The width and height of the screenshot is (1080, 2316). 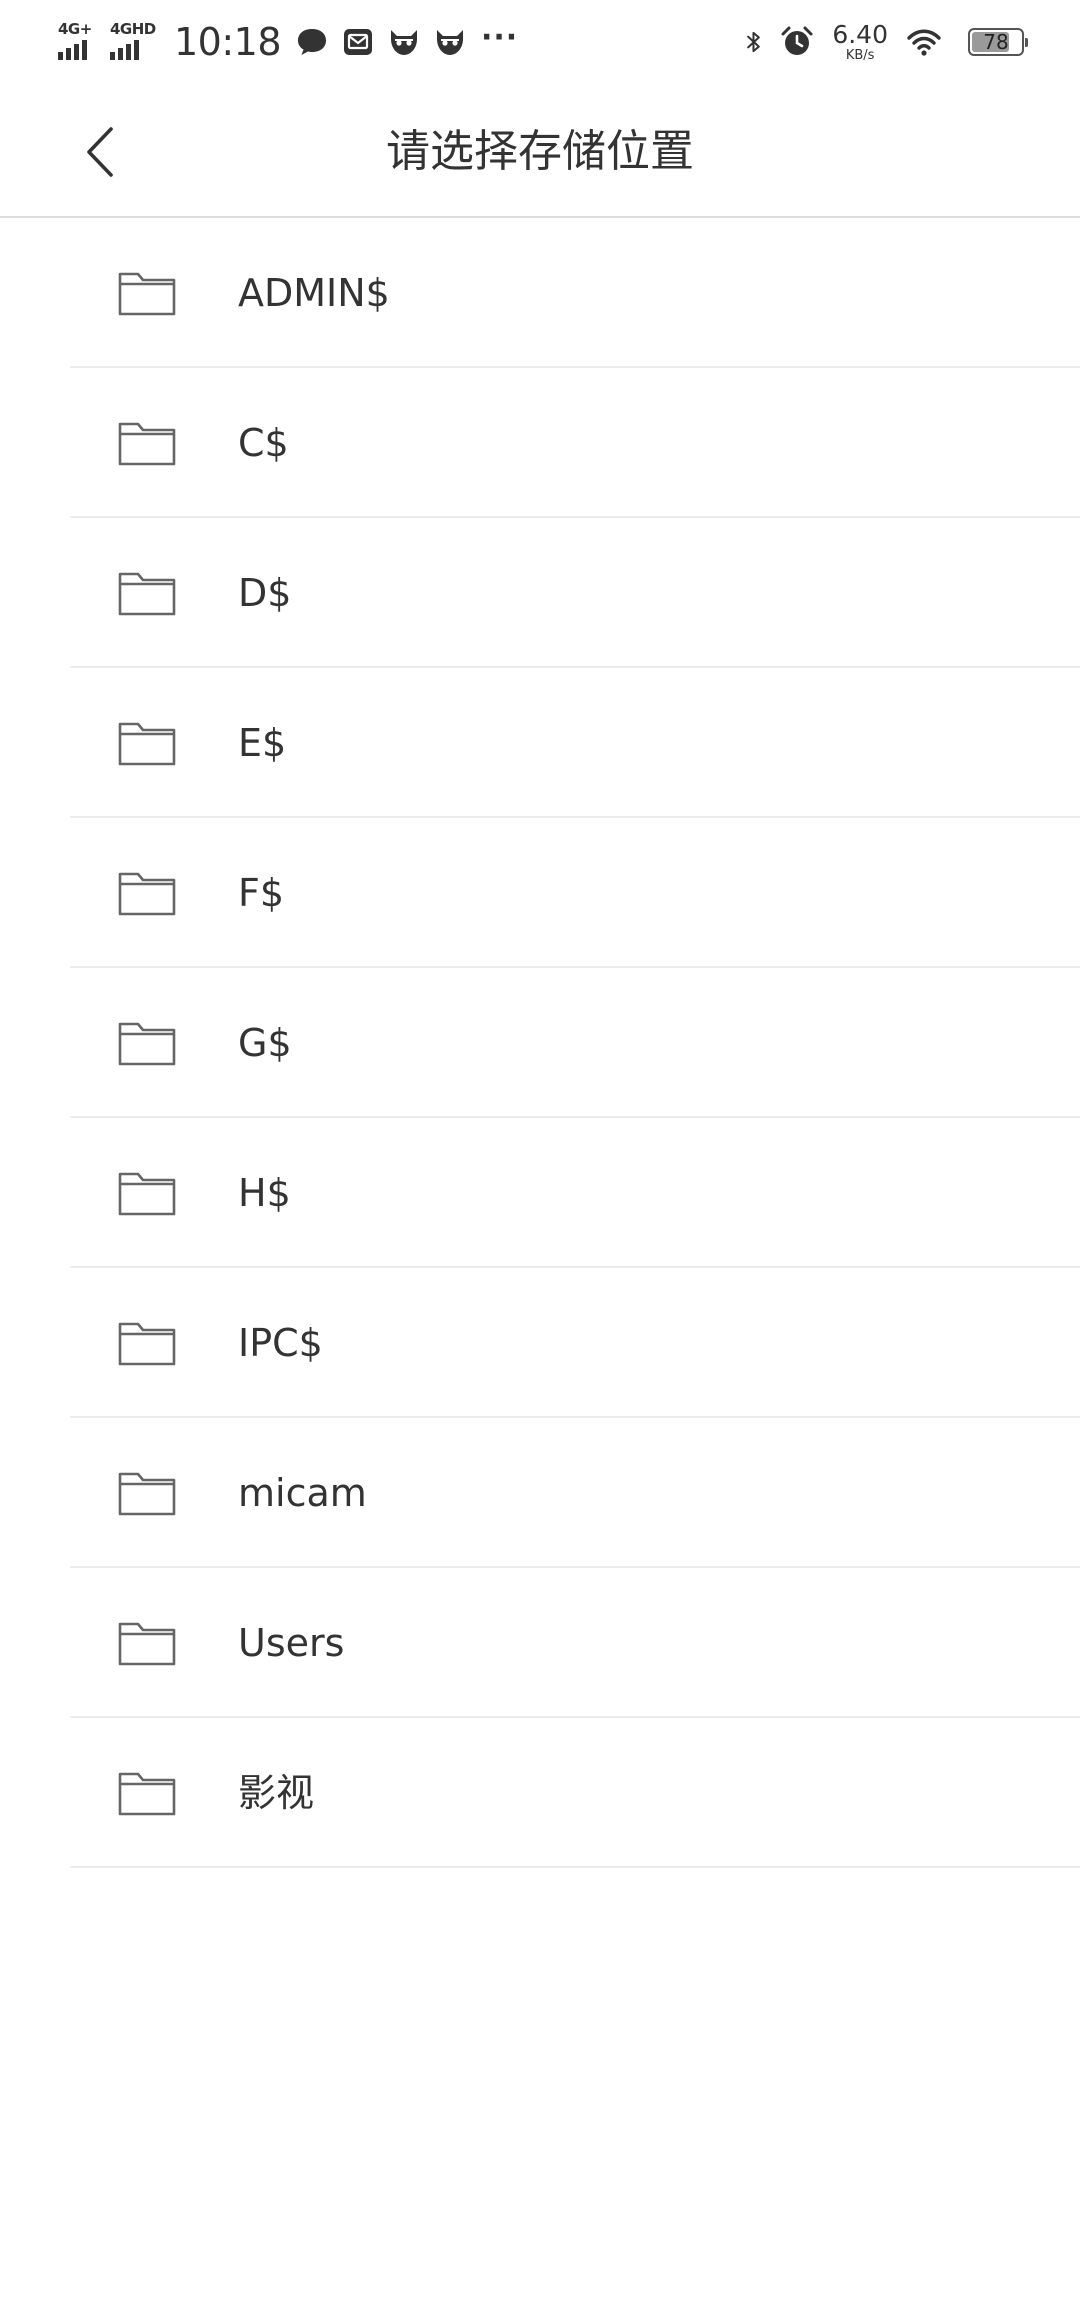 What do you see at coordinates (540, 1343) in the screenshot?
I see `folder-item-8: IPC$` at bounding box center [540, 1343].